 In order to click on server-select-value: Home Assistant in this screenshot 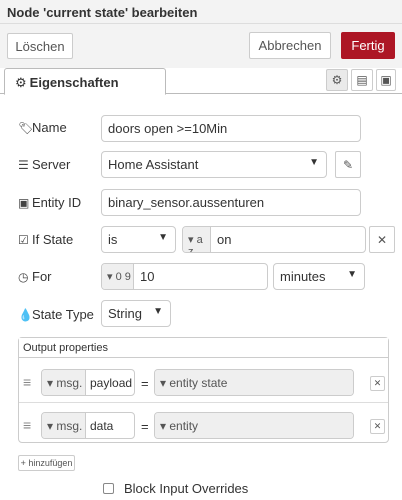, I will do `click(153, 164)`.